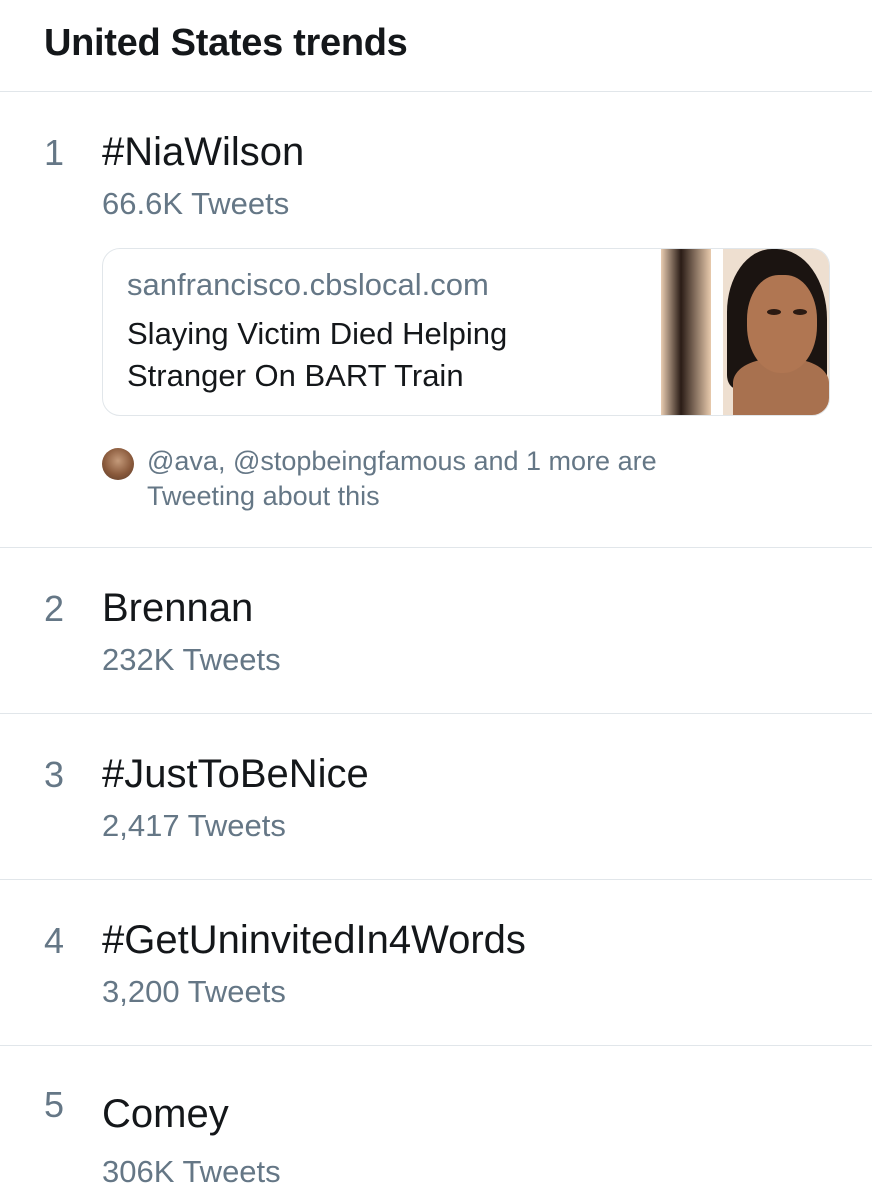  What do you see at coordinates (226, 43) in the screenshot?
I see `page-title: United States trends` at bounding box center [226, 43].